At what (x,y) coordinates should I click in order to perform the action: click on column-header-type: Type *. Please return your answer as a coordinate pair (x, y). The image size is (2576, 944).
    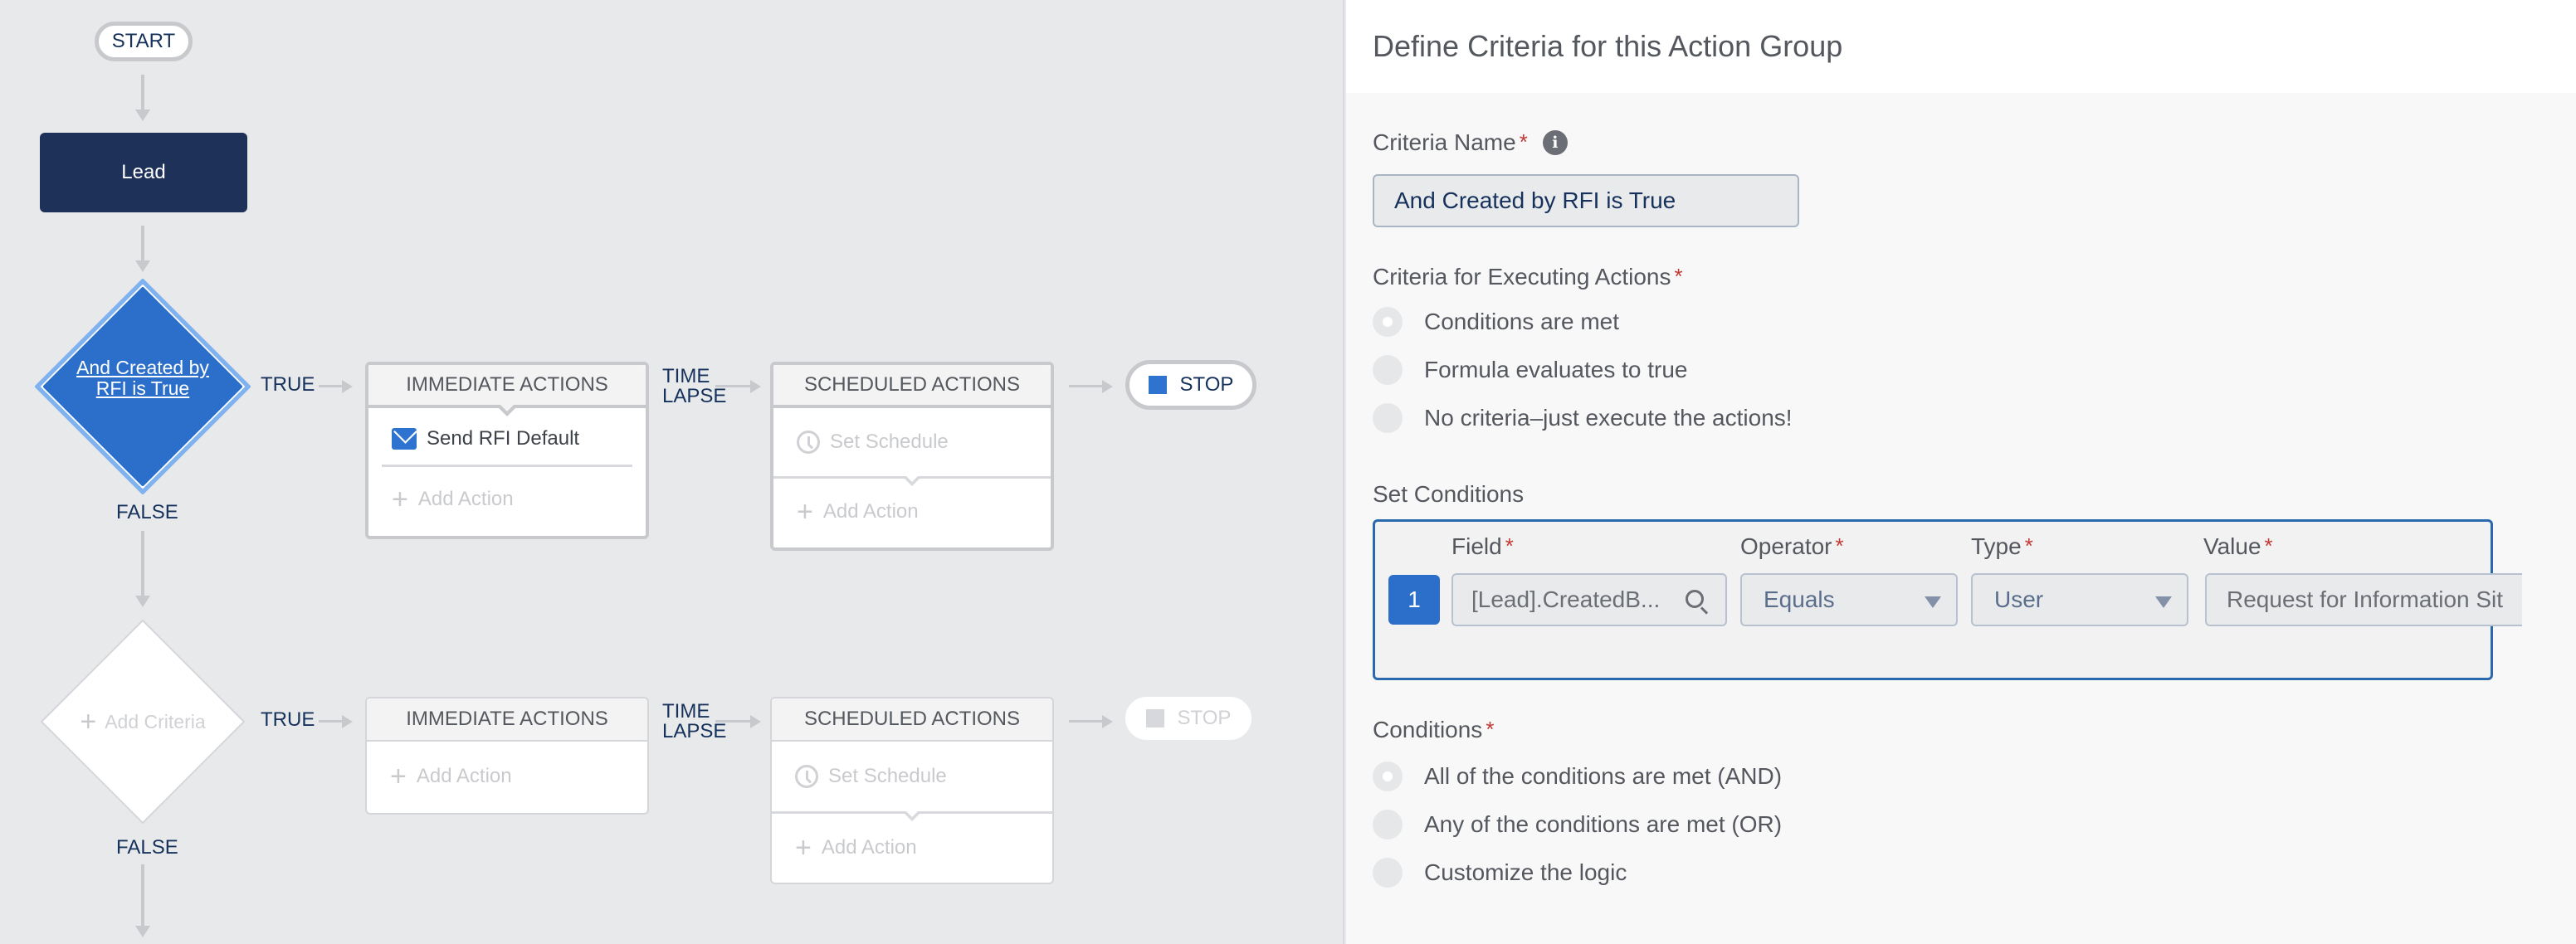
    Looking at the image, I should click on (2002, 546).